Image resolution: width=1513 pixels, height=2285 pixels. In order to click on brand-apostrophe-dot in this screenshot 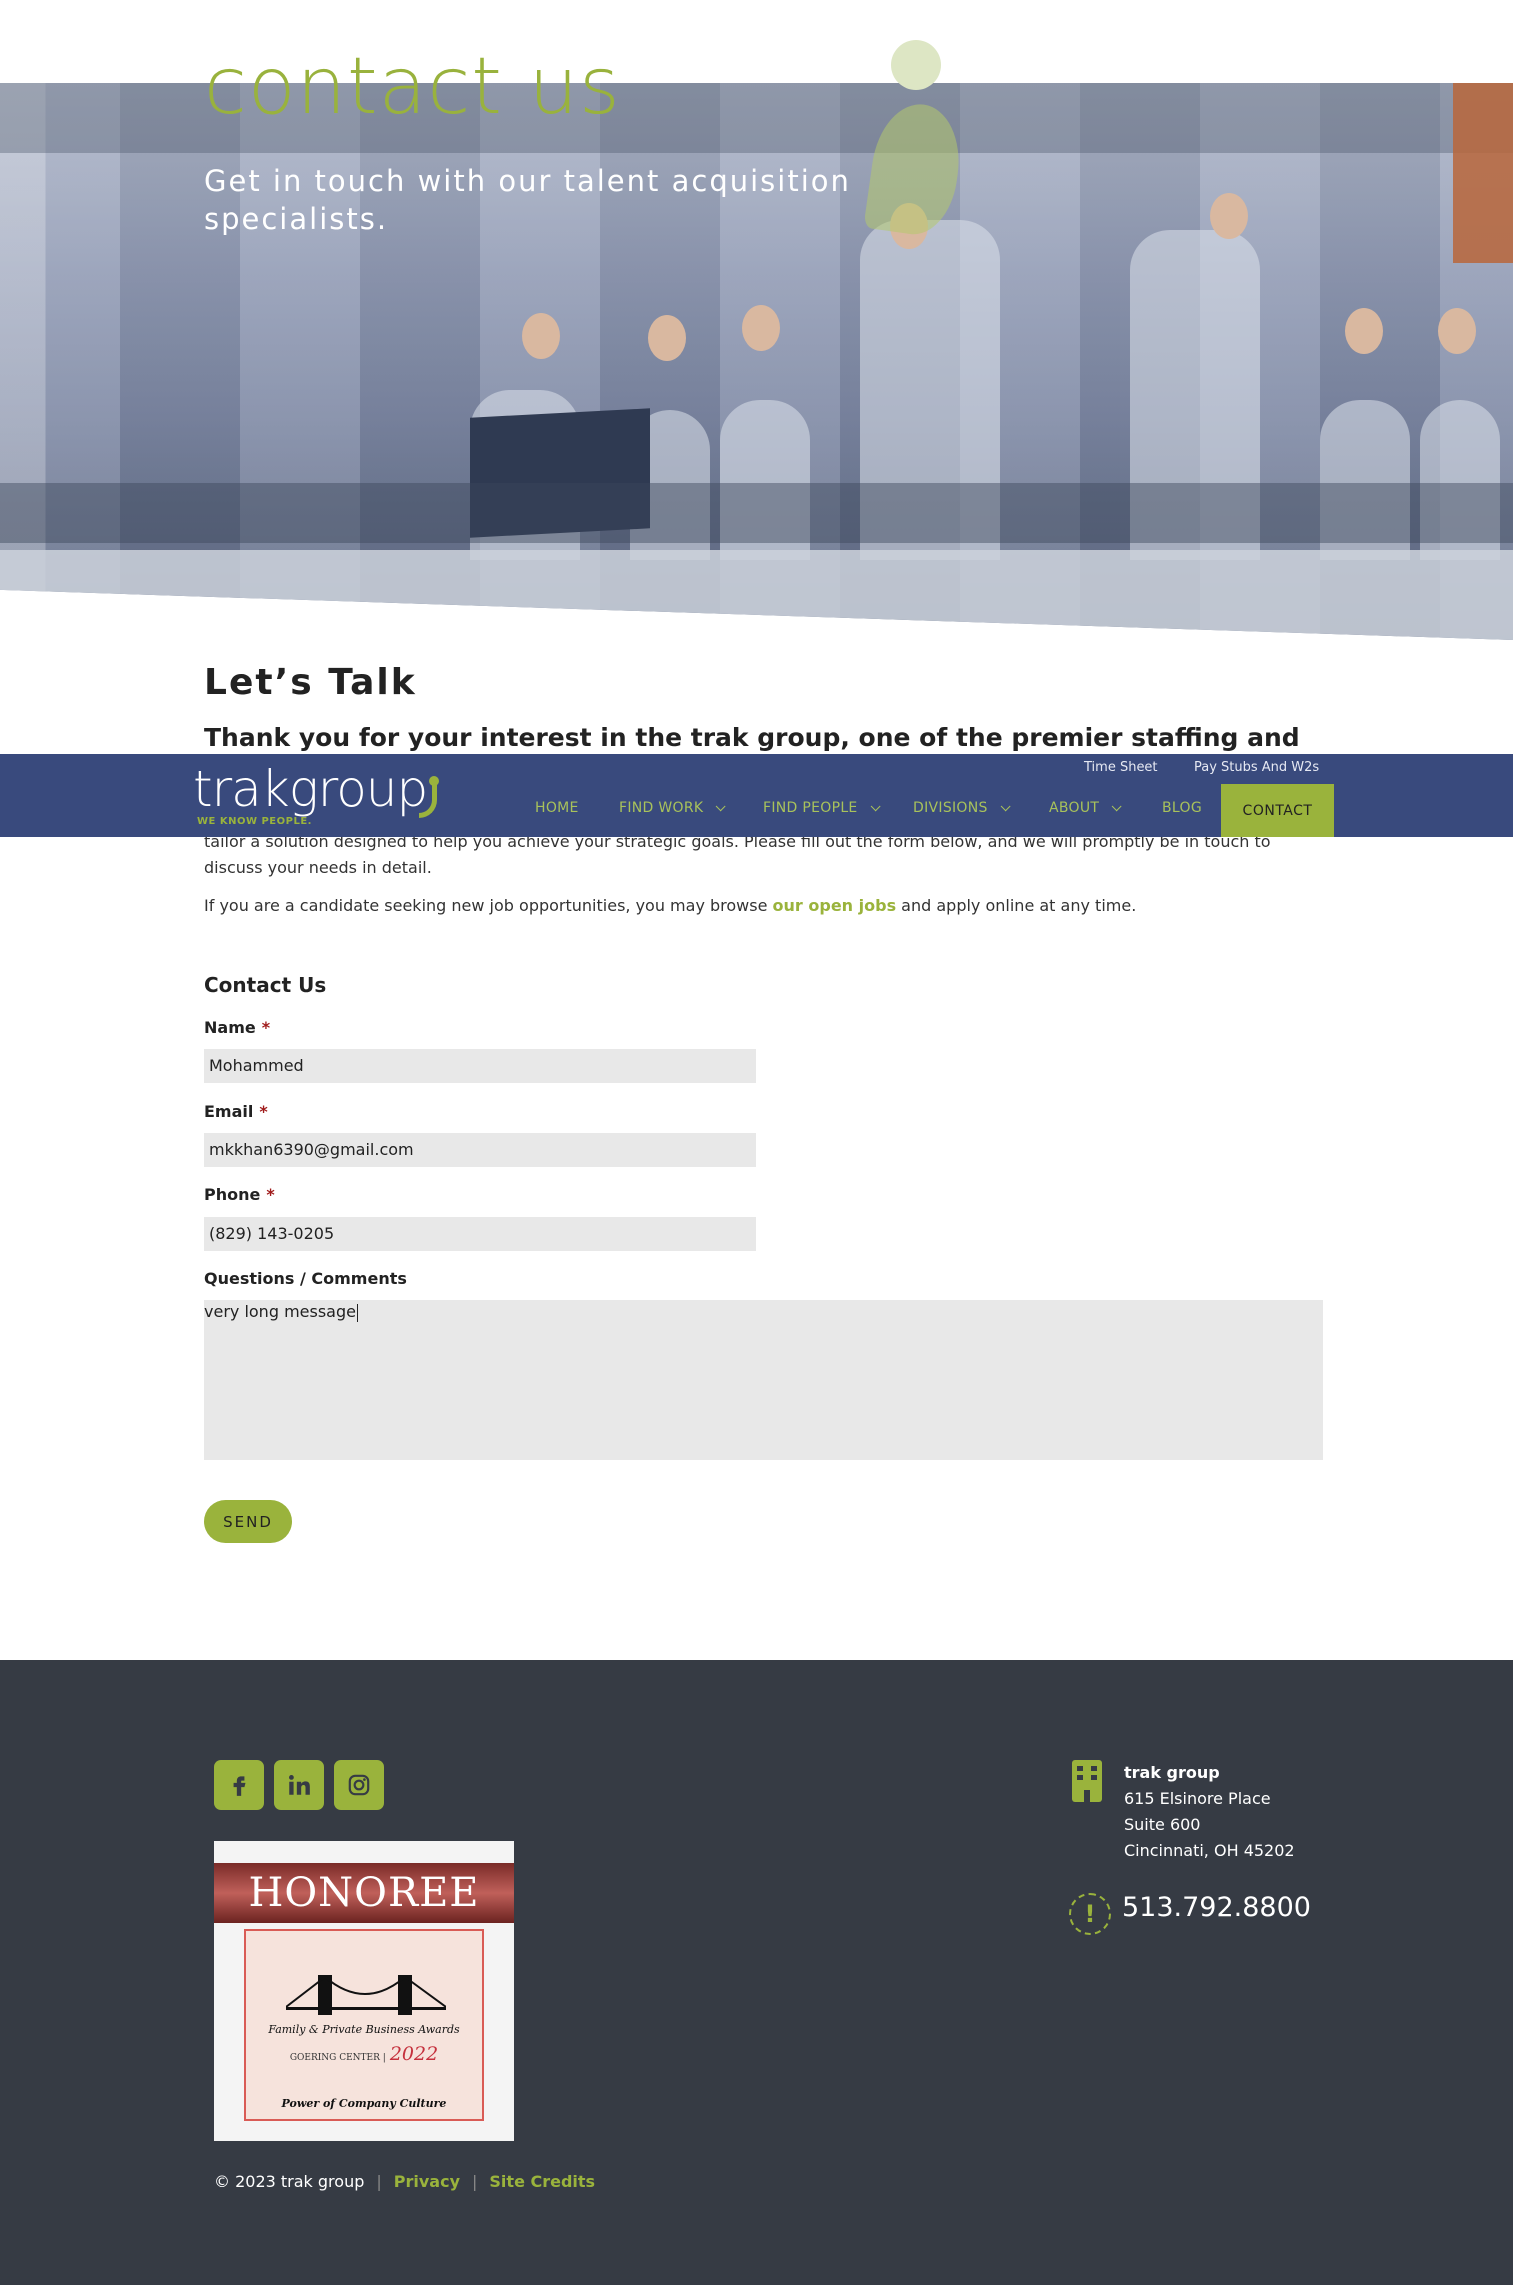, I will do `click(916, 65)`.